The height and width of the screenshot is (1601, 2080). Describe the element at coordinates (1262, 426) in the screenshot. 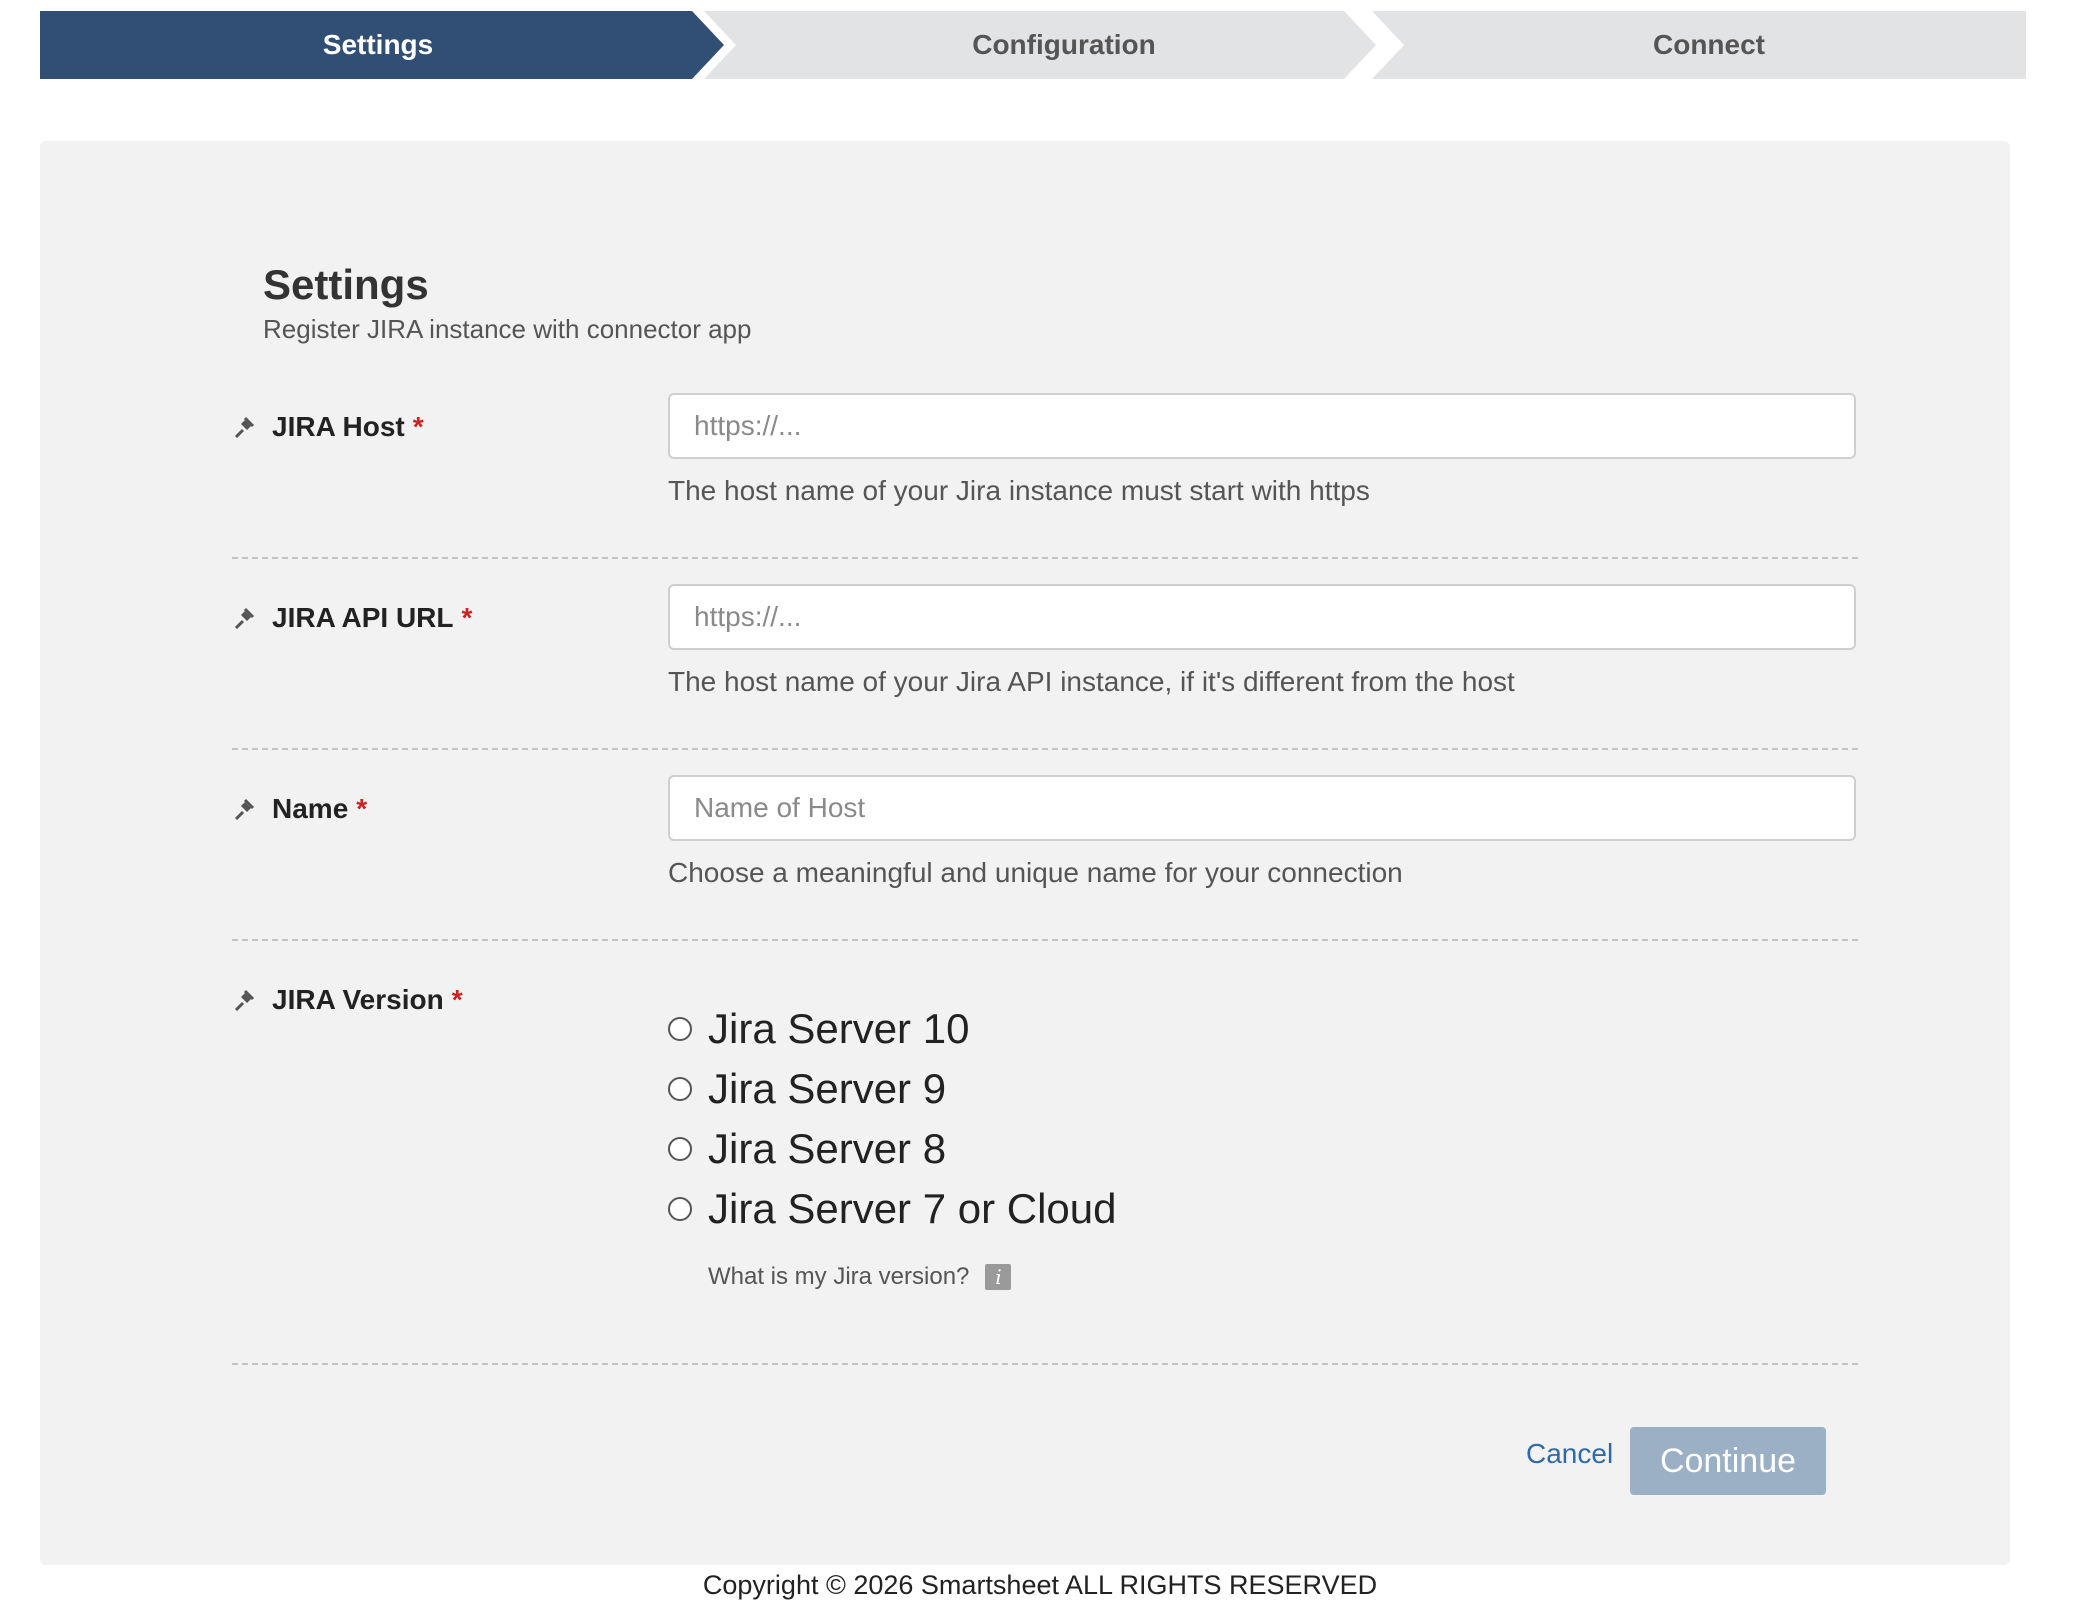

I see `jira-host-input` at that location.